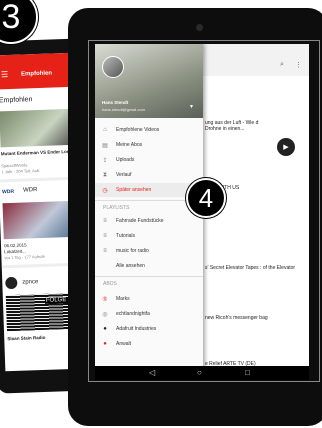 This screenshot has width=322, height=428. I want to click on tab-empfohlen: Empfohlen, so click(36, 73).